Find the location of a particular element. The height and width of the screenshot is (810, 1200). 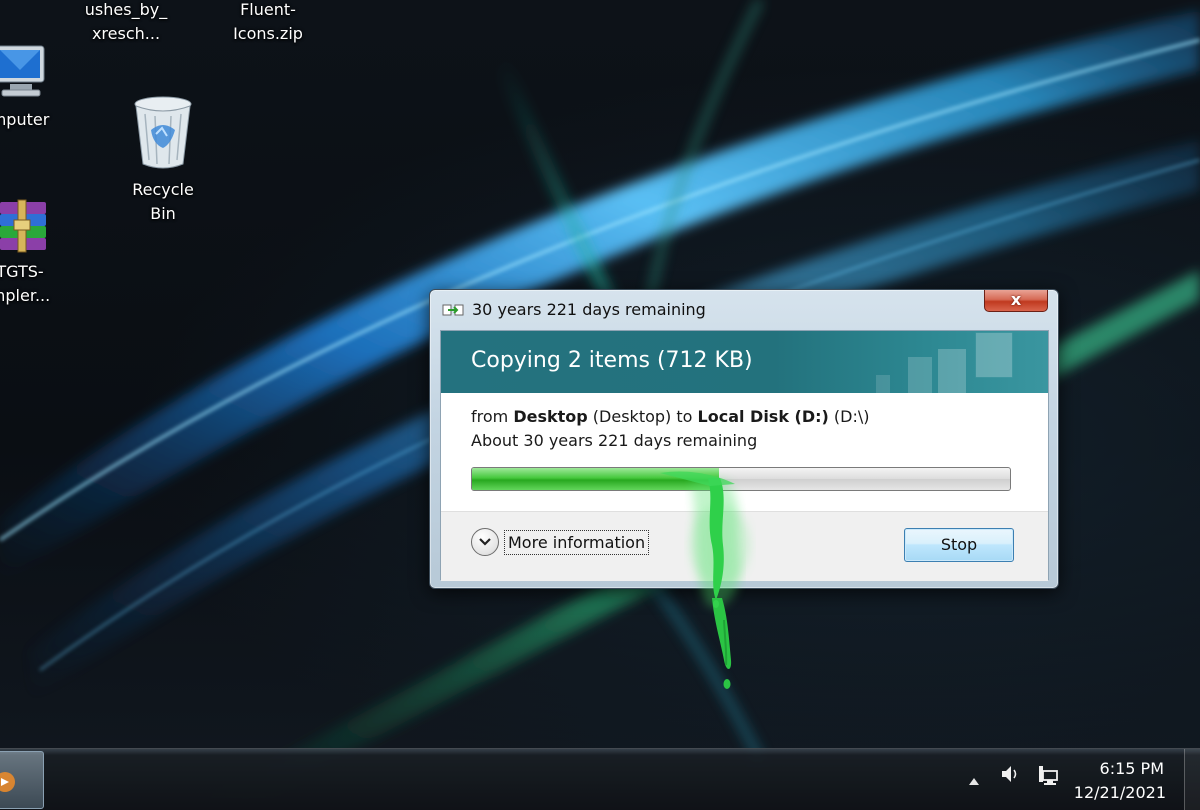

start-button is located at coordinates (22, 780).